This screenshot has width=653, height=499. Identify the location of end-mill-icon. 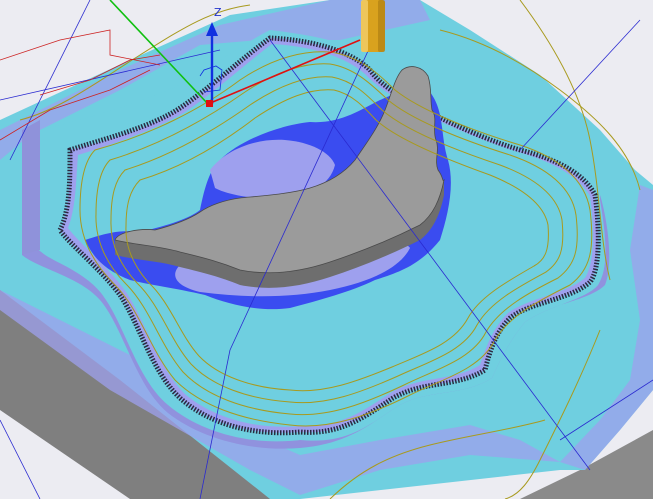
(373, 26).